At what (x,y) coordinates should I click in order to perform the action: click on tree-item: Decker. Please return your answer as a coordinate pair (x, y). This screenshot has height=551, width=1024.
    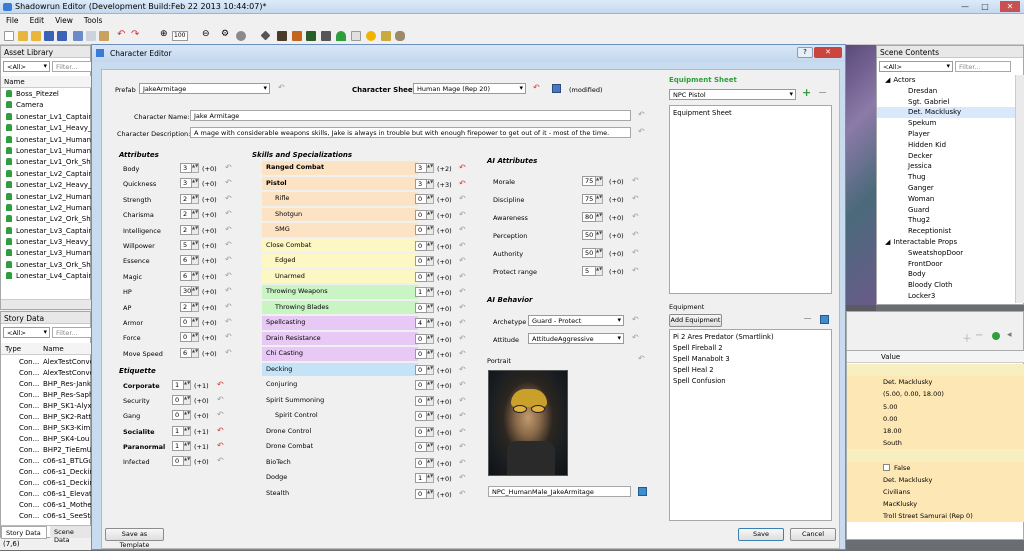
    Looking at the image, I should click on (946, 156).